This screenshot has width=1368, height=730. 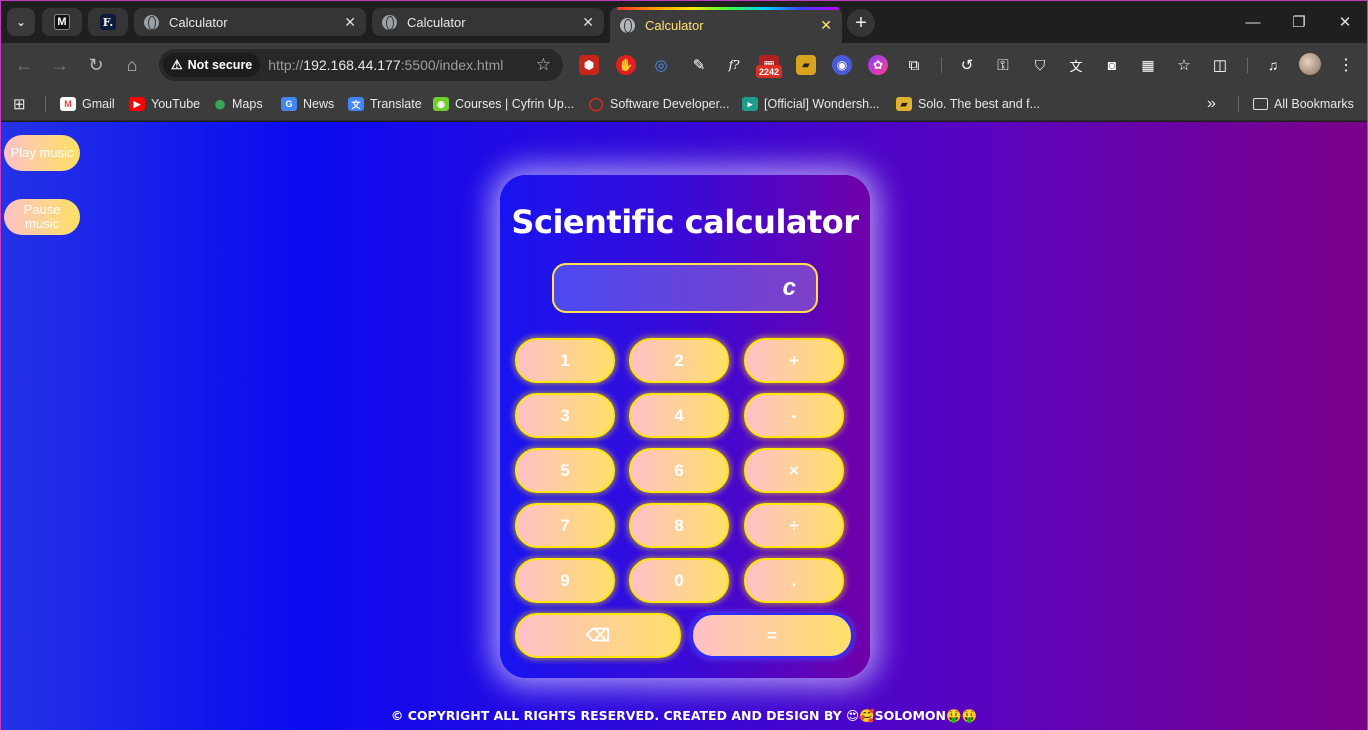 I want to click on wondershare-icon: ▸, so click(x=750, y=104).